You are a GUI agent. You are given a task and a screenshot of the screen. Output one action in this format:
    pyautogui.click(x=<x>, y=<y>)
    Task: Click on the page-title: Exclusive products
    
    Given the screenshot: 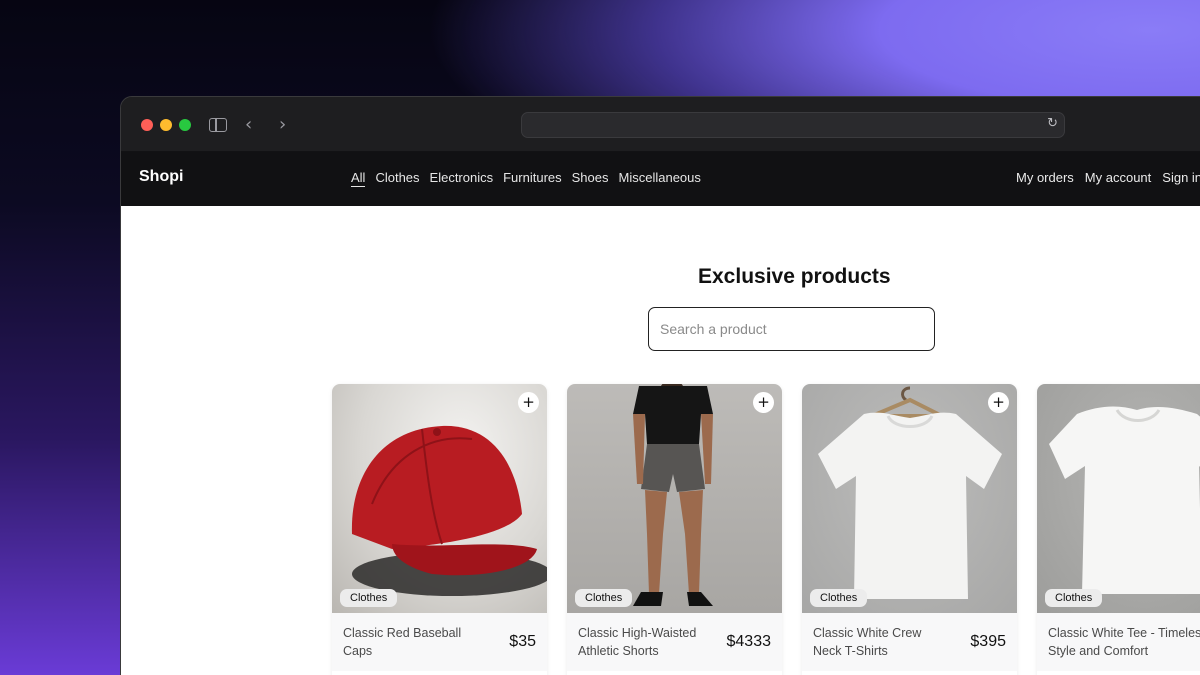 What is the action you would take?
    pyautogui.click(x=794, y=276)
    